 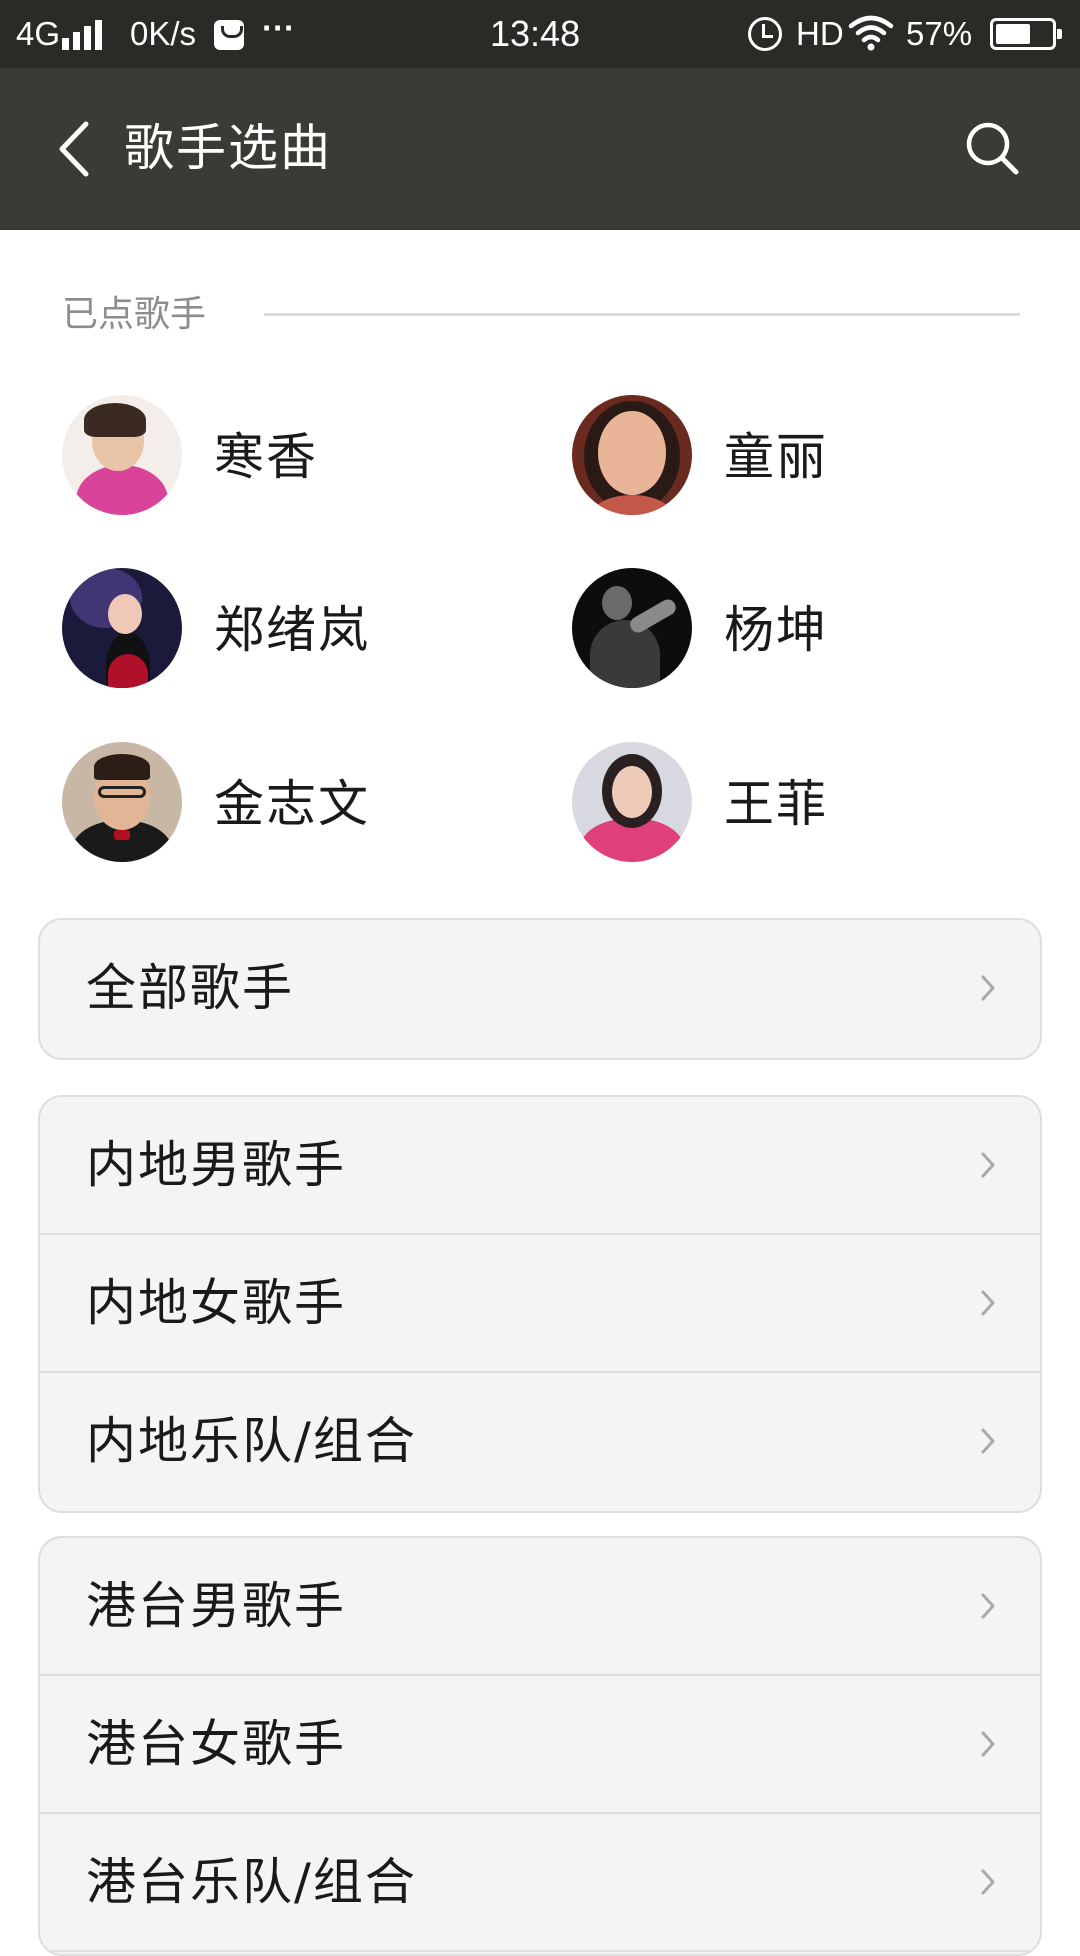 What do you see at coordinates (216, 1165) in the screenshot?
I see `menu-item-label: 内地男歌手` at bounding box center [216, 1165].